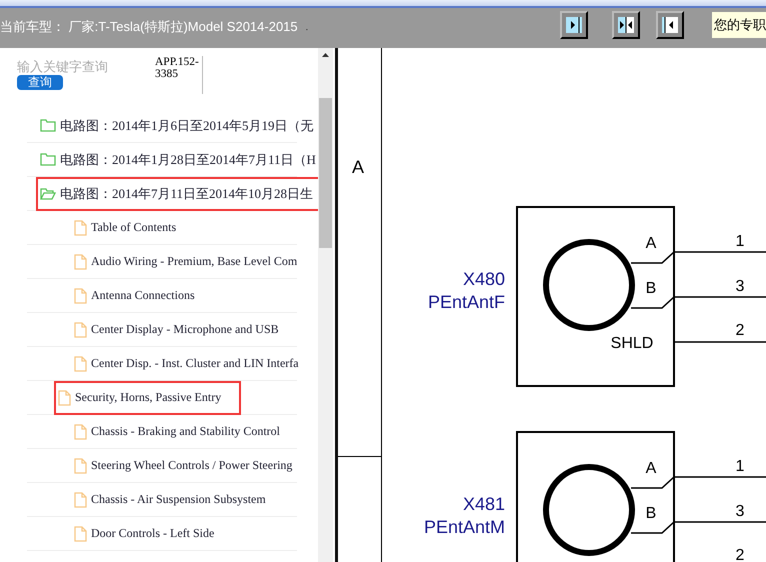 This screenshot has height=562, width=766. Describe the element at coordinates (171, 499) in the screenshot. I see `tree-page-item: Chassis - Air Suspension Subsystem` at that location.